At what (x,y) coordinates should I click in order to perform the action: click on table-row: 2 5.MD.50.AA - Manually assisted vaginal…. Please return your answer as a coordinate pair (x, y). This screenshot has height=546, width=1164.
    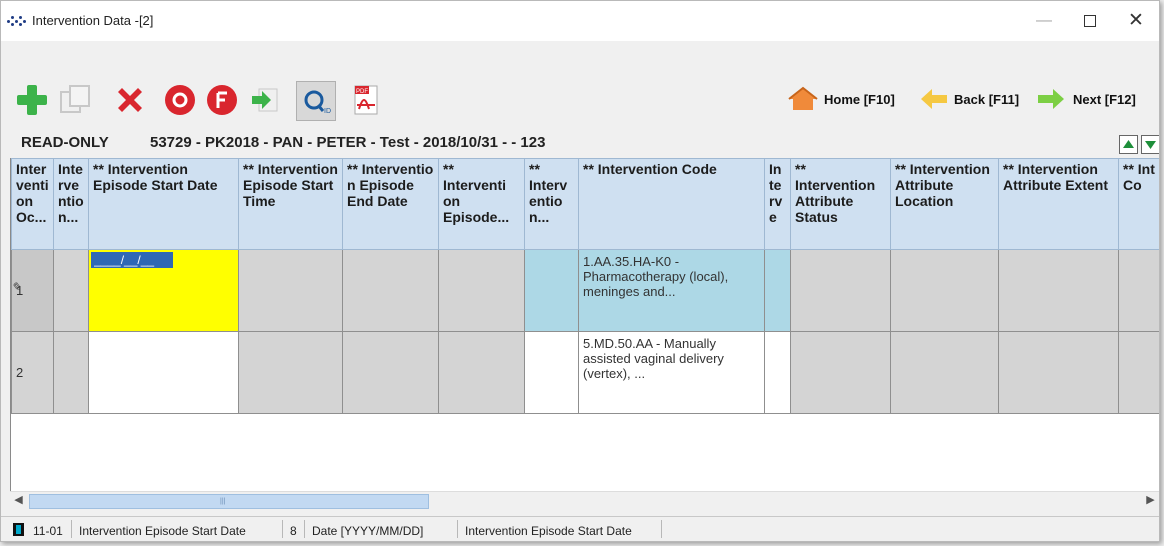
    Looking at the image, I should click on (585, 372).